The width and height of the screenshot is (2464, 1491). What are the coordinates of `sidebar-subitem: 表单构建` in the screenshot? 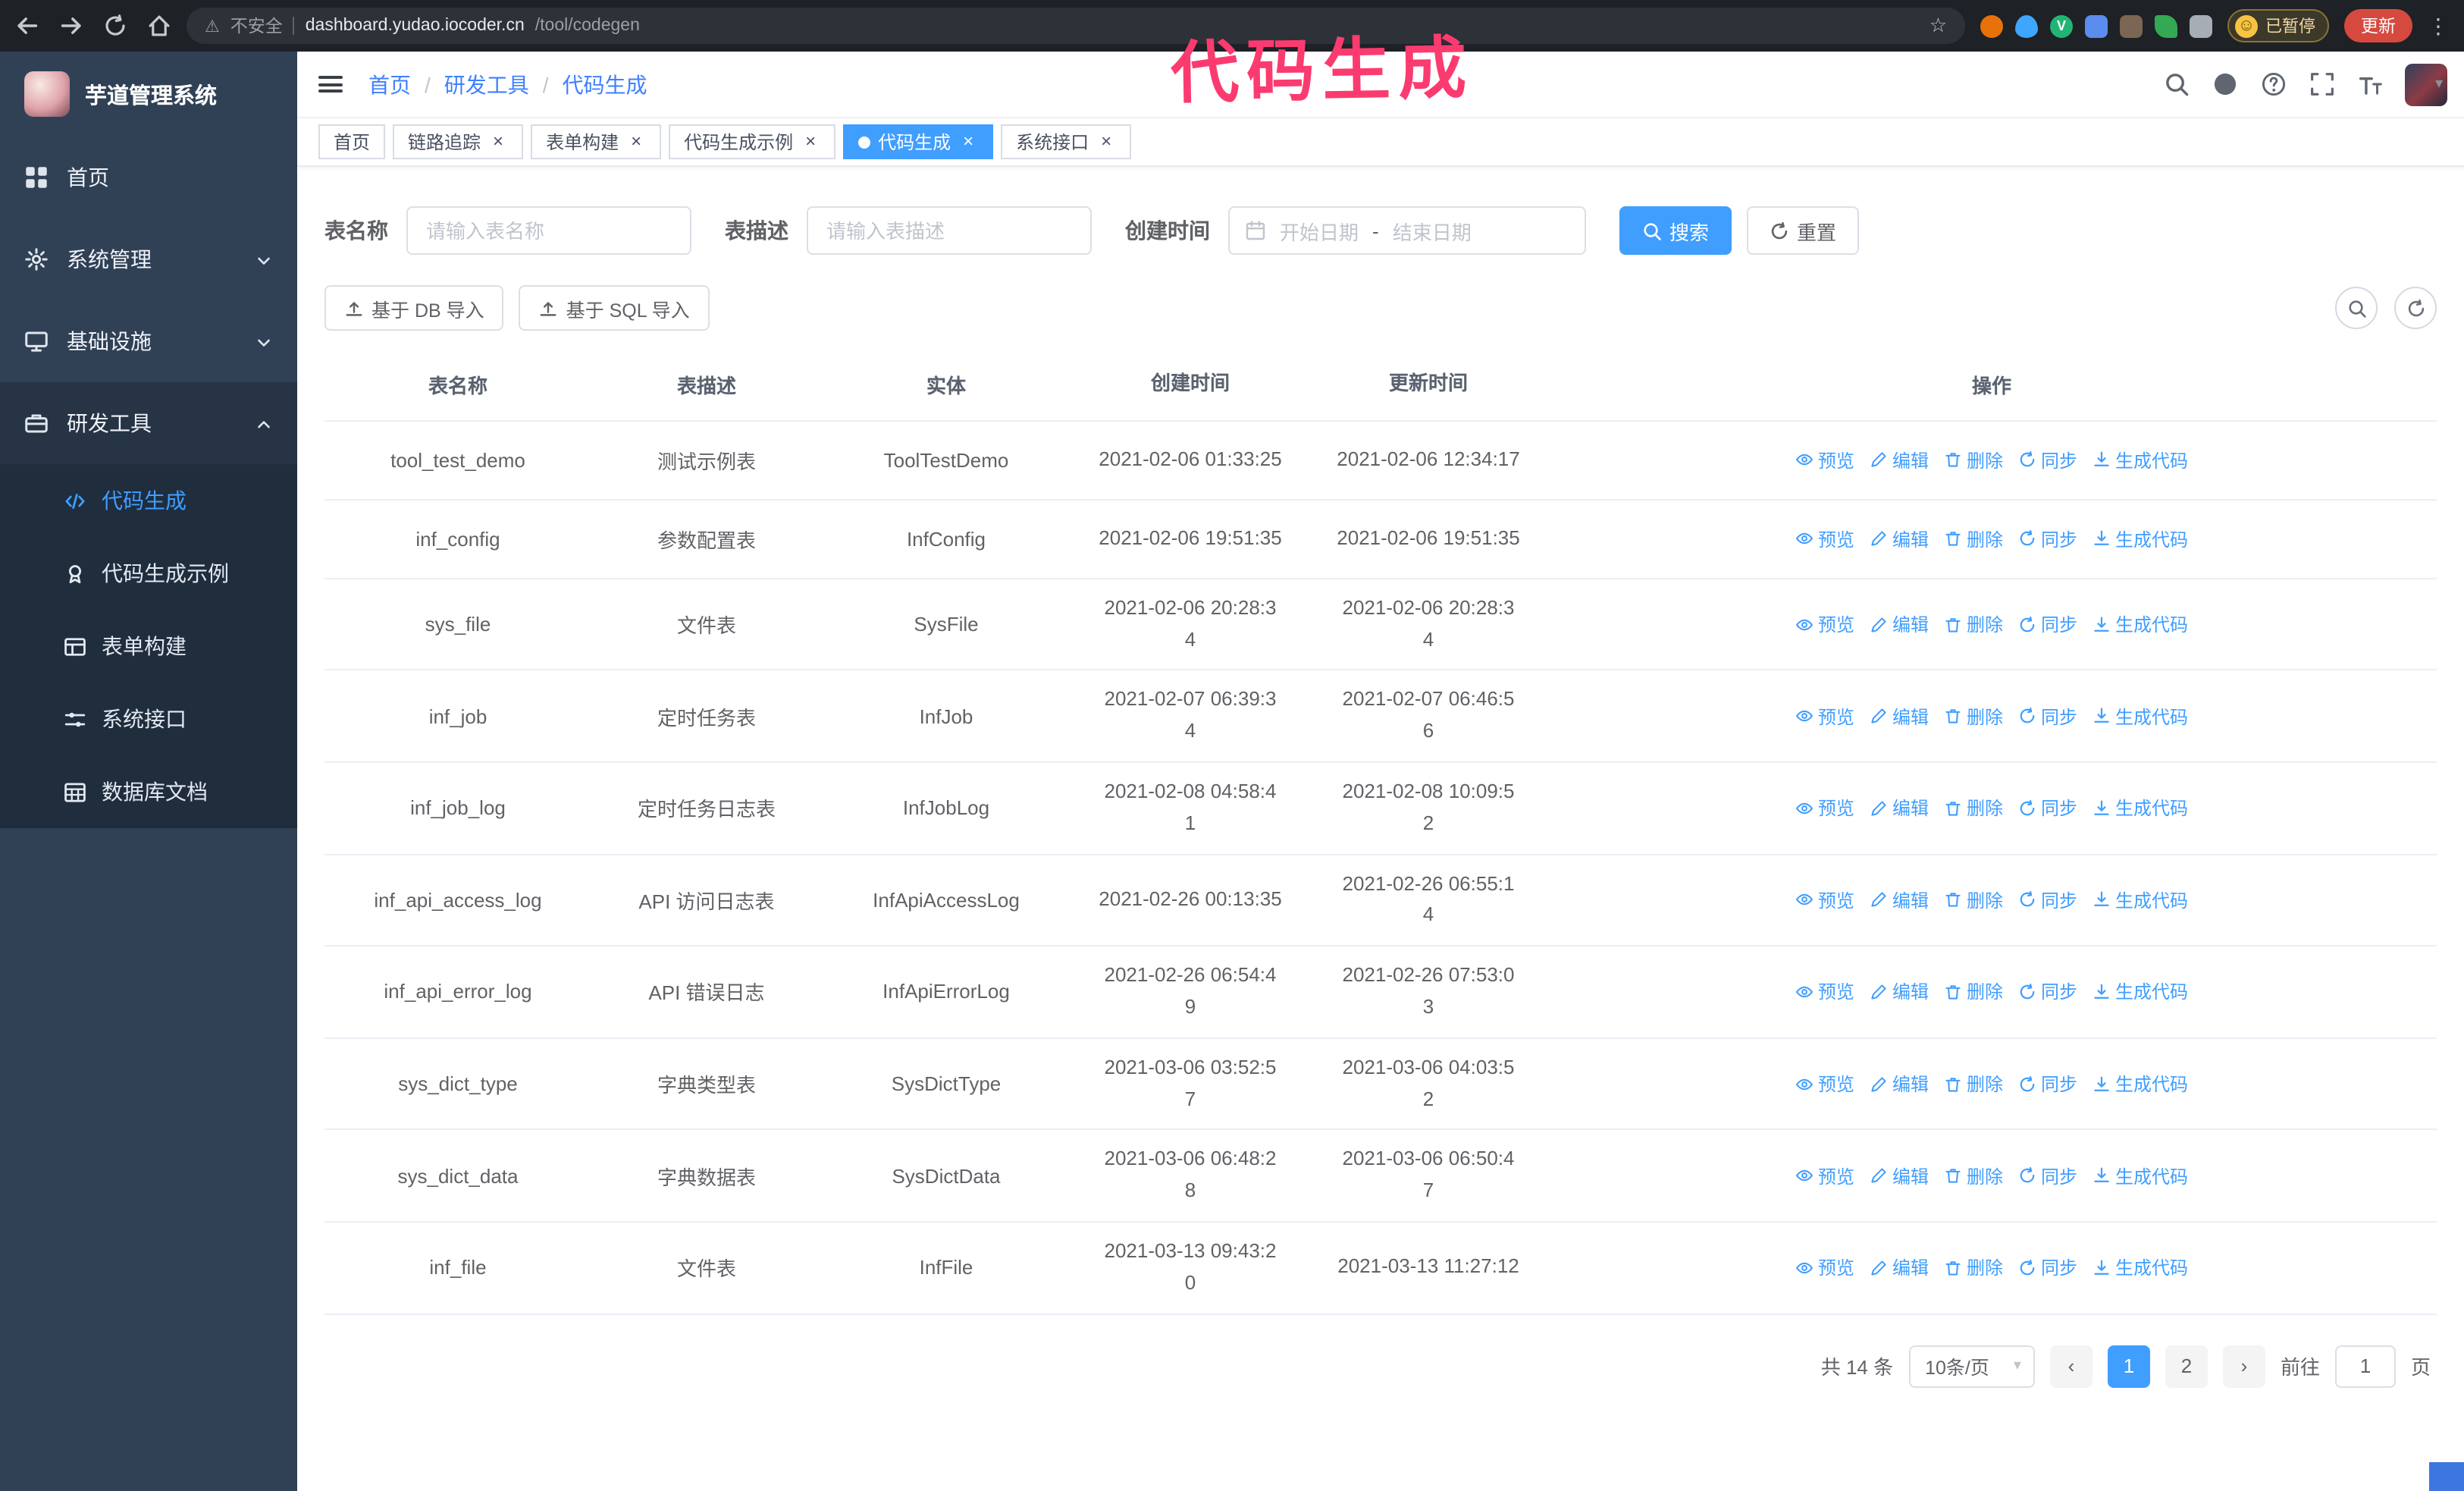 It's located at (148, 646).